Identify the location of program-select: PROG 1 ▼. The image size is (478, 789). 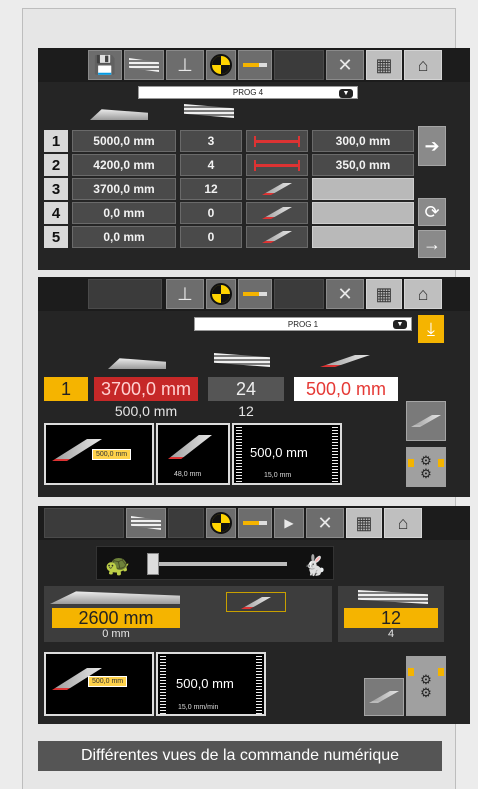
(303, 324).